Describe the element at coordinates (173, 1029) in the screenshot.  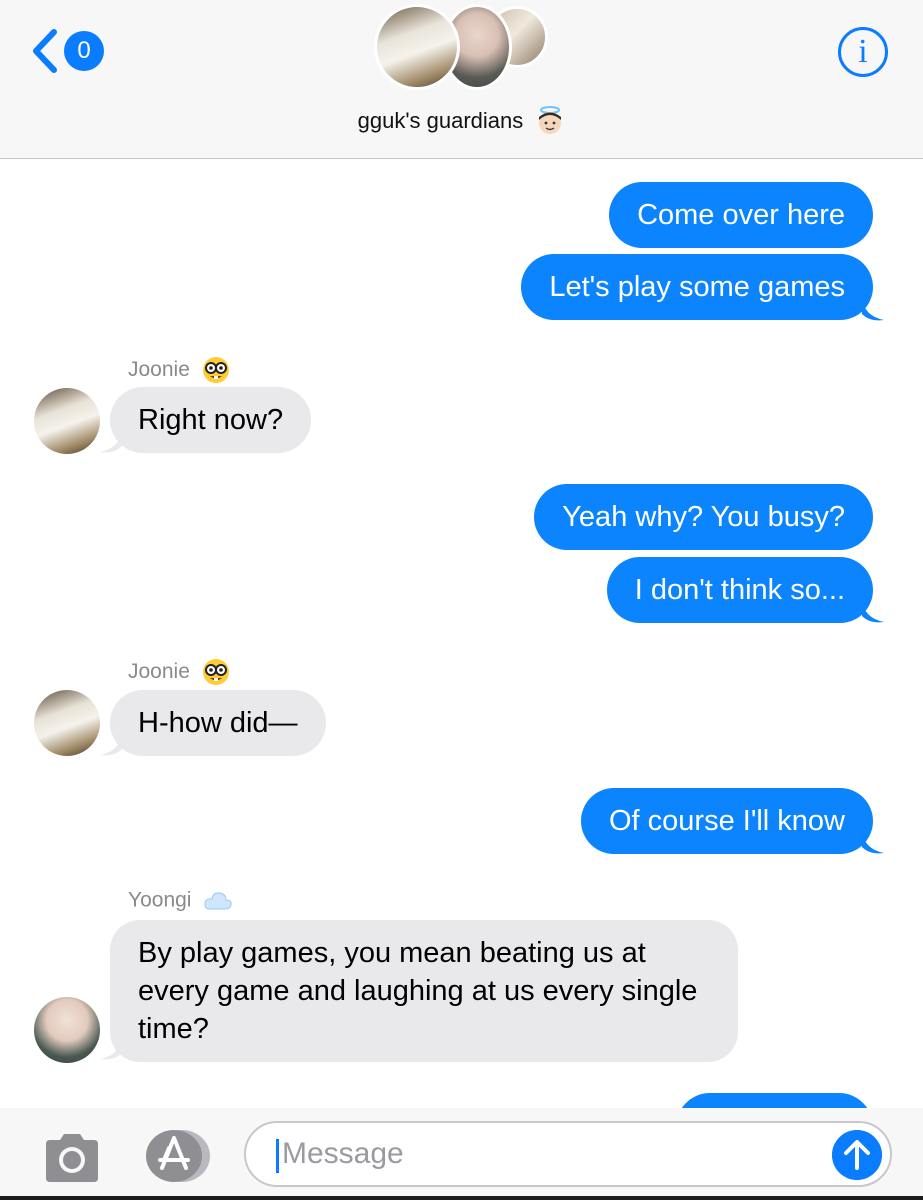
I see `message-line: time?` at that location.